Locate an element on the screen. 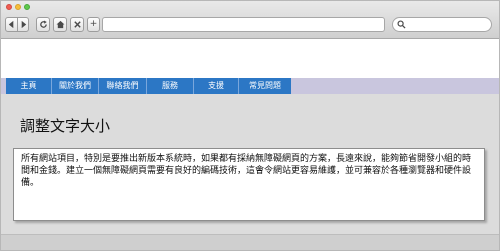 The width and height of the screenshot is (500, 251). nav-item-home: 主頁 is located at coordinates (29, 86).